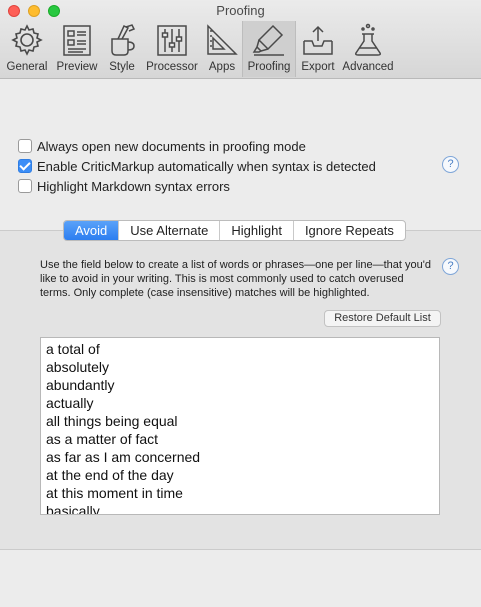 The image size is (481, 607). What do you see at coordinates (269, 67) in the screenshot?
I see `toolbar-label: Proofing` at bounding box center [269, 67].